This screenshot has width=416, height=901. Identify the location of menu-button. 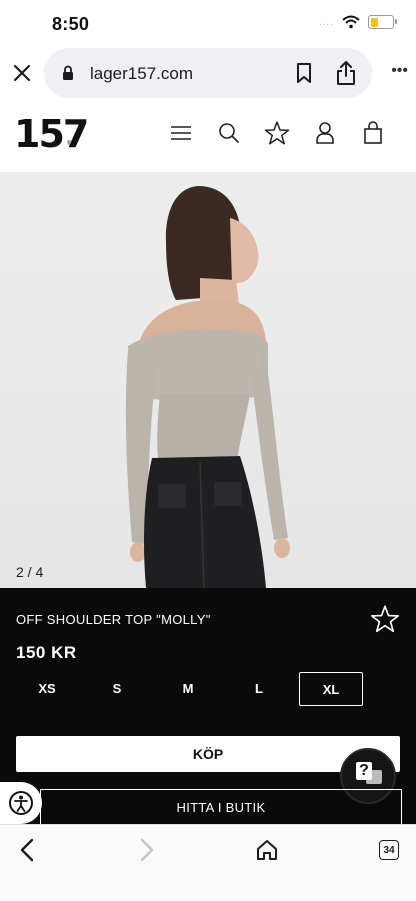
(181, 133).